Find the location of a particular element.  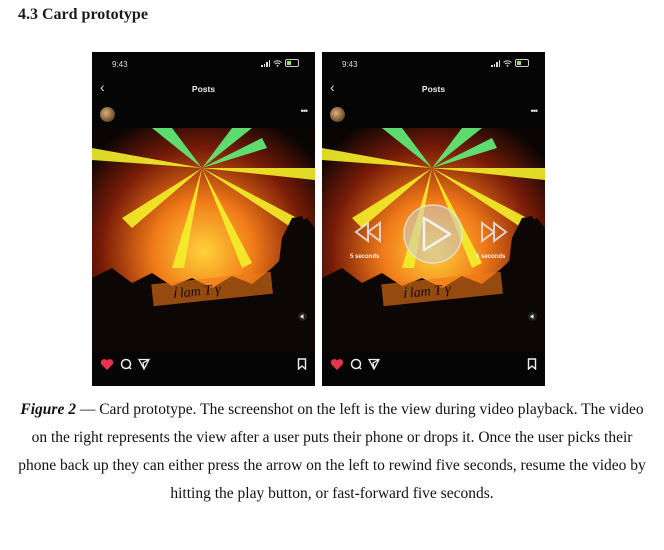

figure-label: Figure 2 is located at coordinates (48, 409).